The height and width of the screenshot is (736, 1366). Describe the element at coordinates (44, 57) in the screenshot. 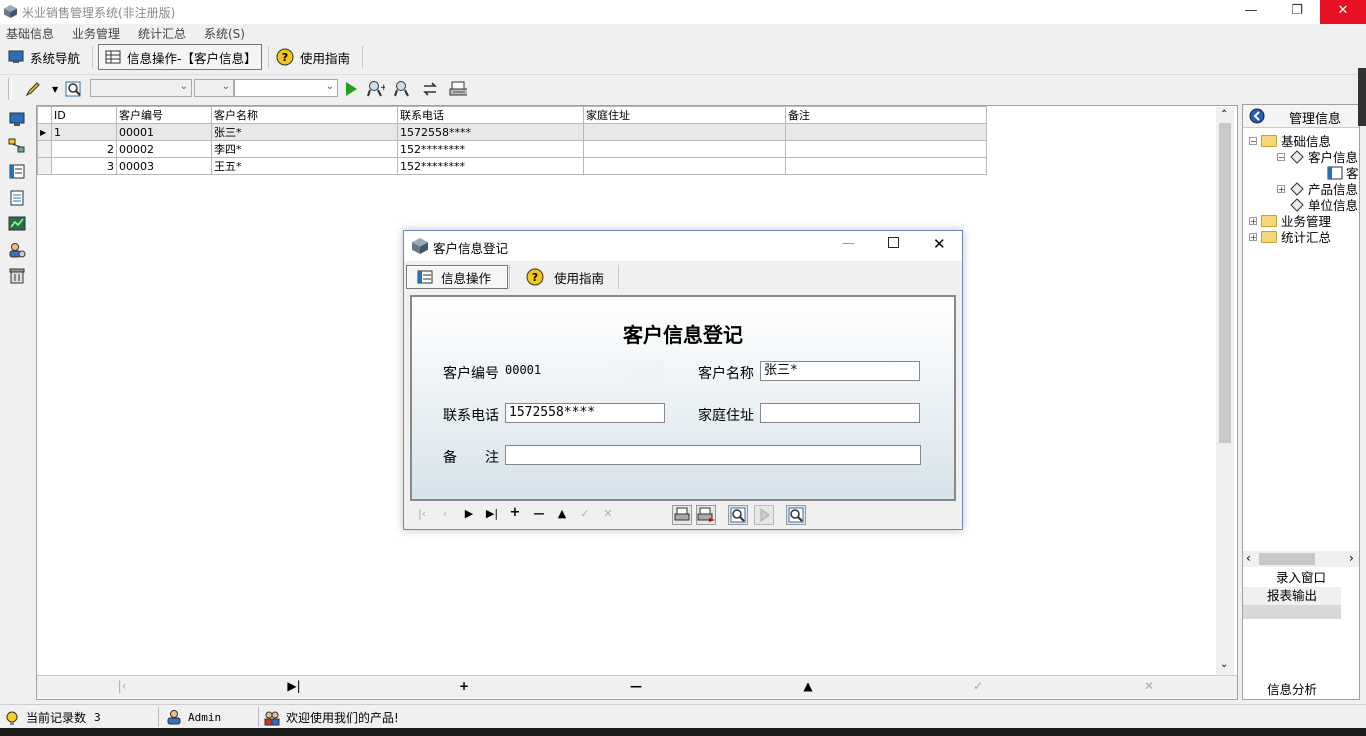

I see `tab-system-nav: 系统导航` at that location.